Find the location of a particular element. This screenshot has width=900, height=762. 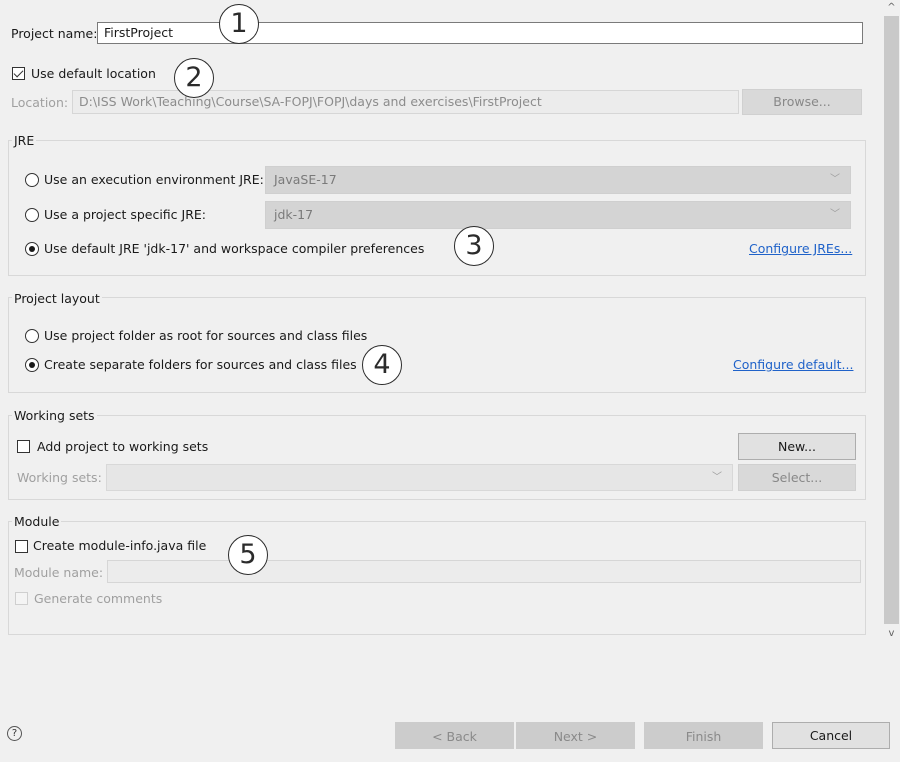

generate-comments-checkbox is located at coordinates (21, 598).